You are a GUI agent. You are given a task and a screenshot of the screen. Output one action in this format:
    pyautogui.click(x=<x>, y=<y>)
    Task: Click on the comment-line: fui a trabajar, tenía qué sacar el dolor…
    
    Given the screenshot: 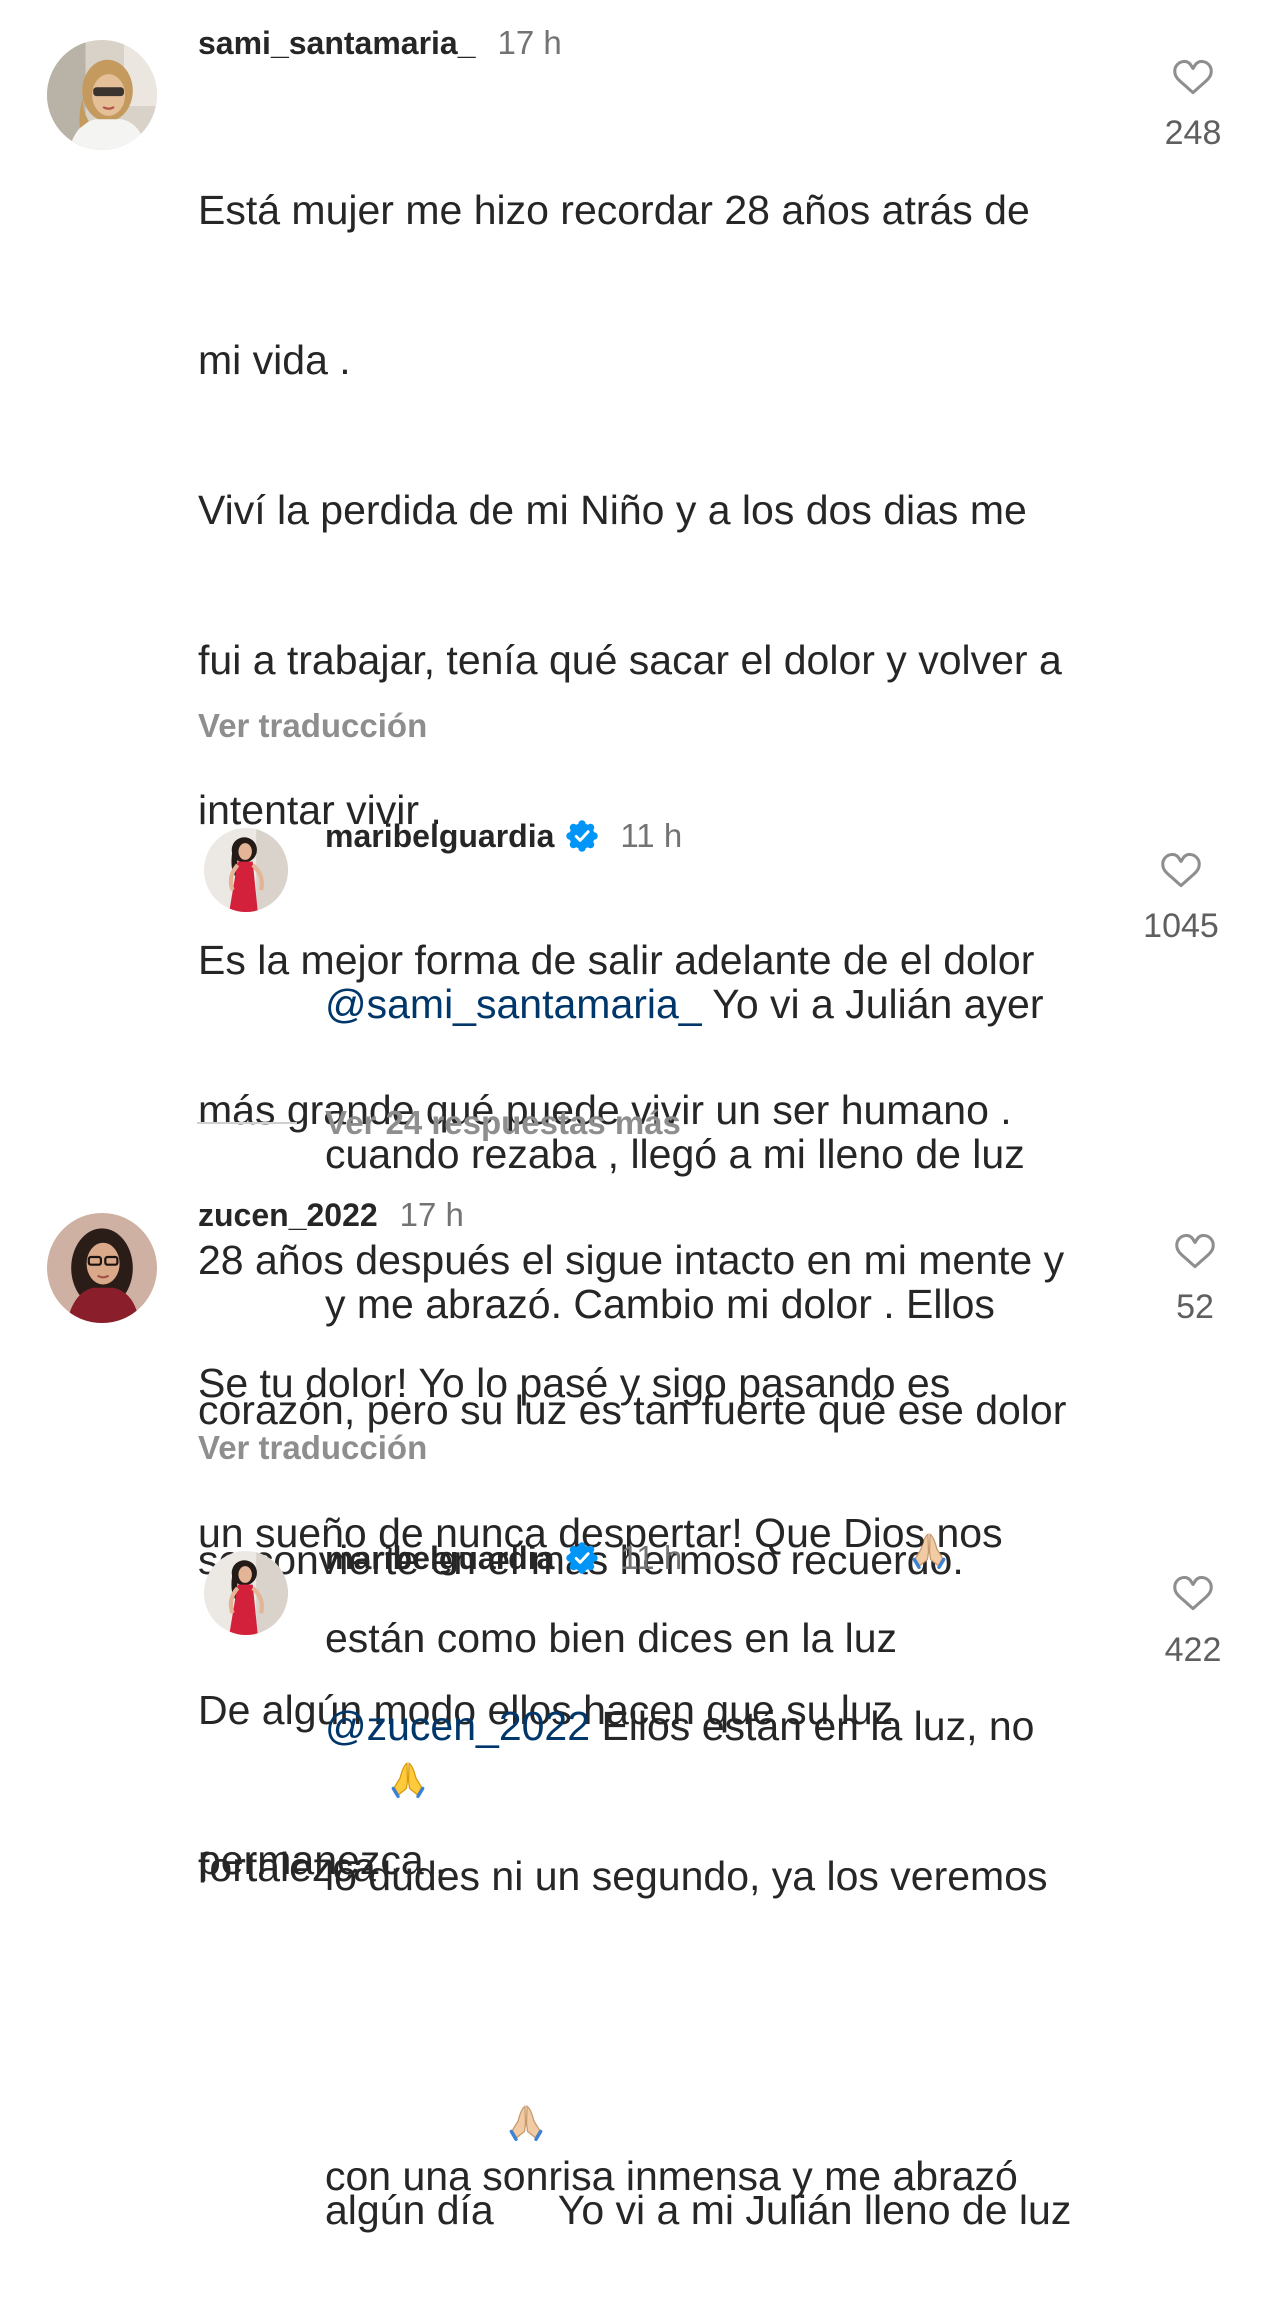 What is the action you would take?
    pyautogui.click(x=630, y=660)
    